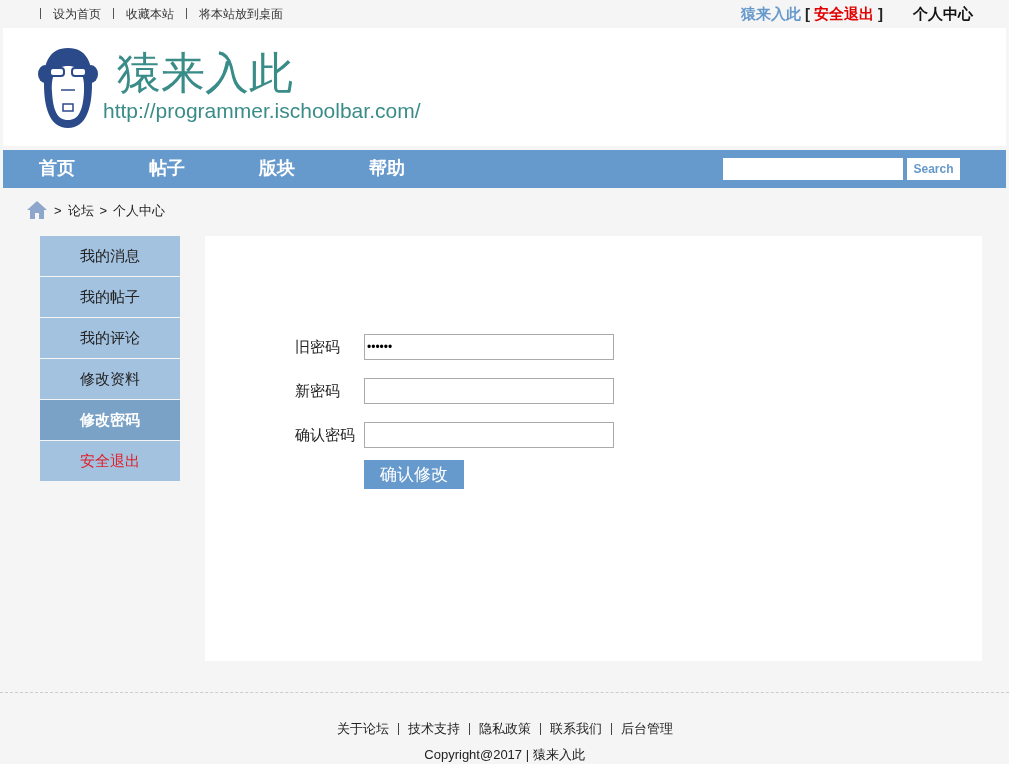 Image resolution: width=1009 pixels, height=764 pixels. I want to click on breadcrumb-item: 个人中心, so click(139, 210).